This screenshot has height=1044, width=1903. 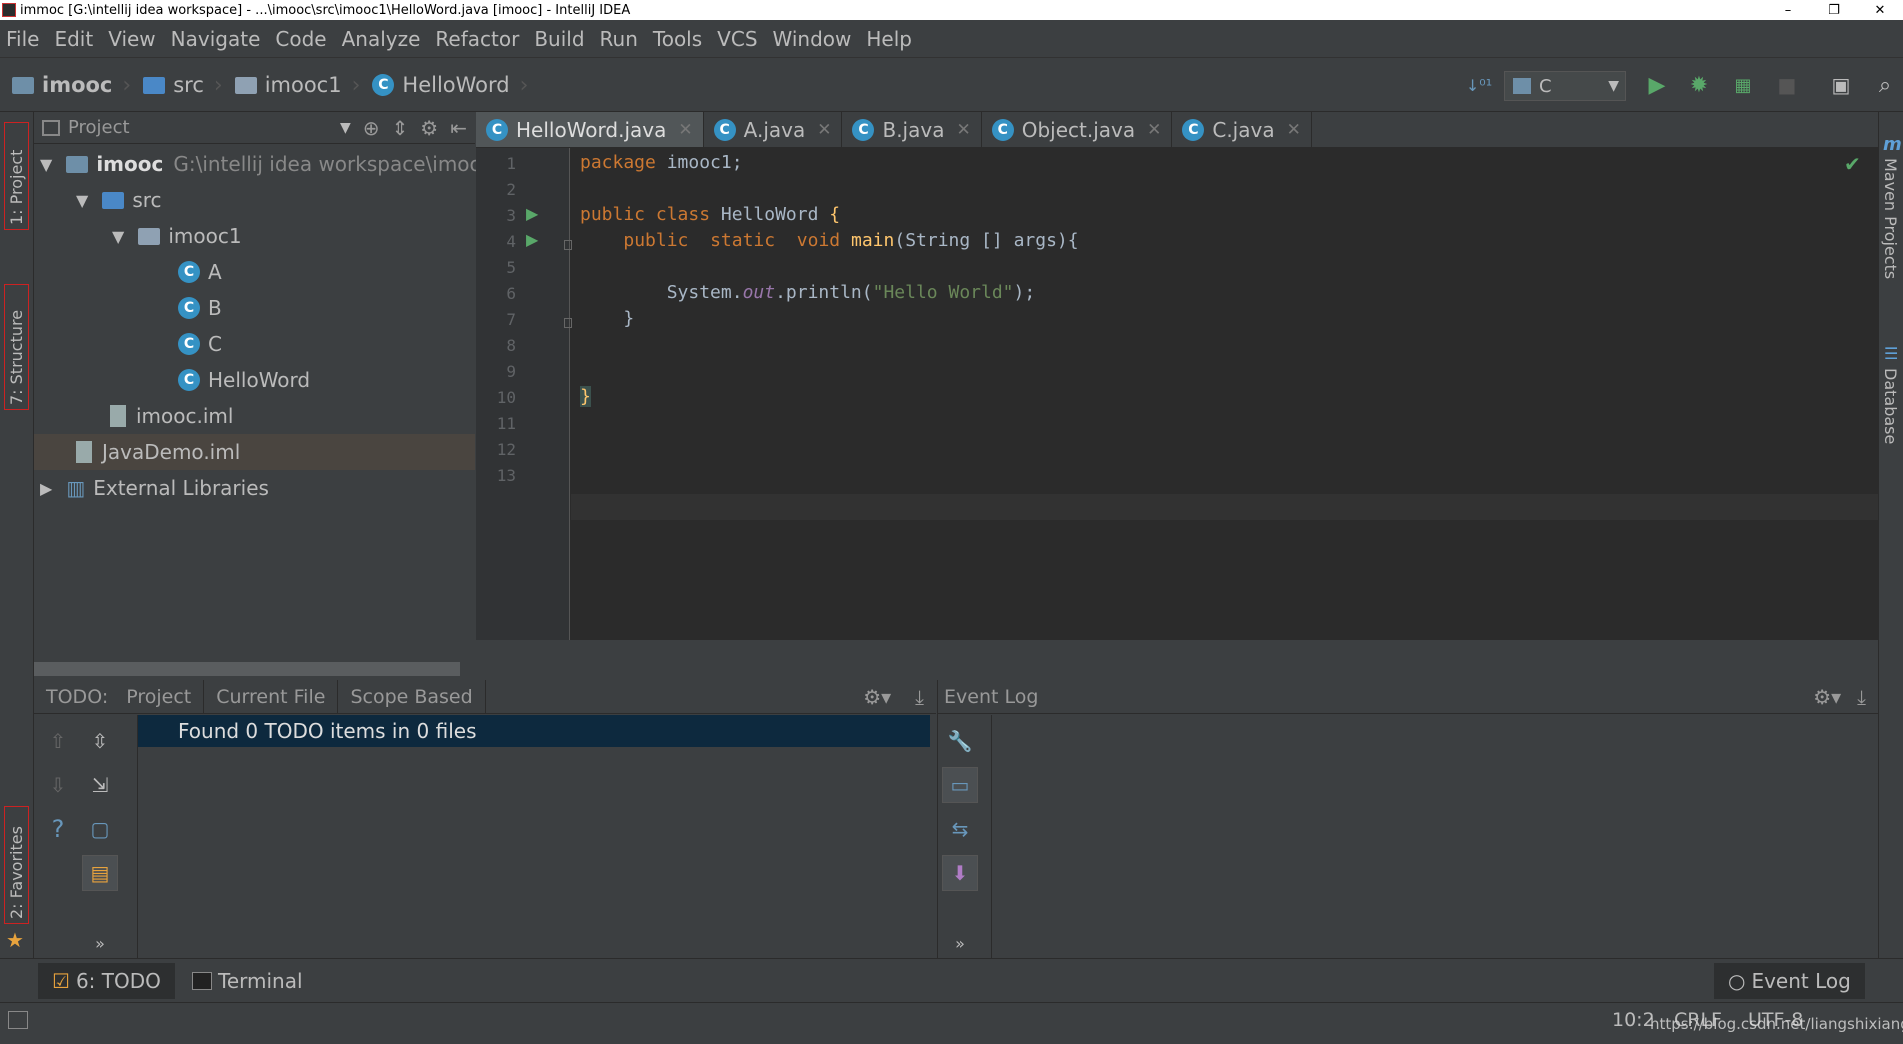 What do you see at coordinates (16, 347) in the screenshot?
I see `tool-tab-structure: 7: Structure` at bounding box center [16, 347].